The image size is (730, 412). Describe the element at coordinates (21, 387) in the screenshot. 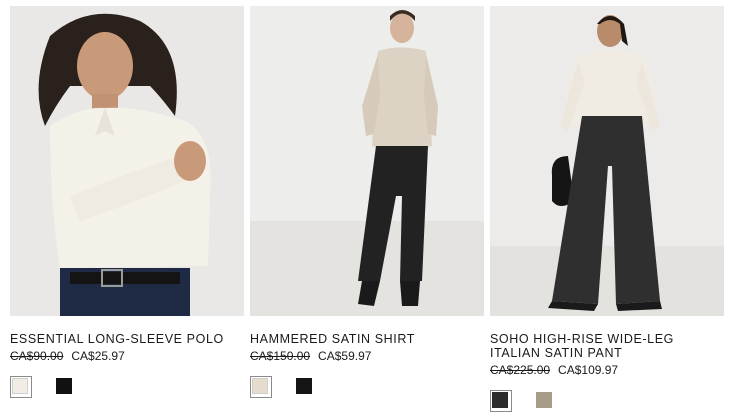

I see `swatch-ivory` at that location.